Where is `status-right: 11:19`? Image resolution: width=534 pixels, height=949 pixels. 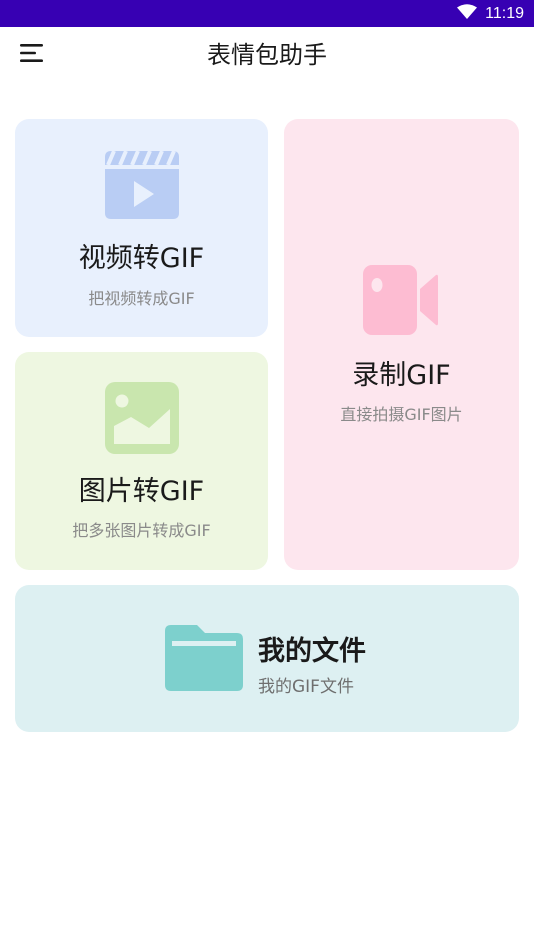 status-right: 11:19 is located at coordinates (490, 13).